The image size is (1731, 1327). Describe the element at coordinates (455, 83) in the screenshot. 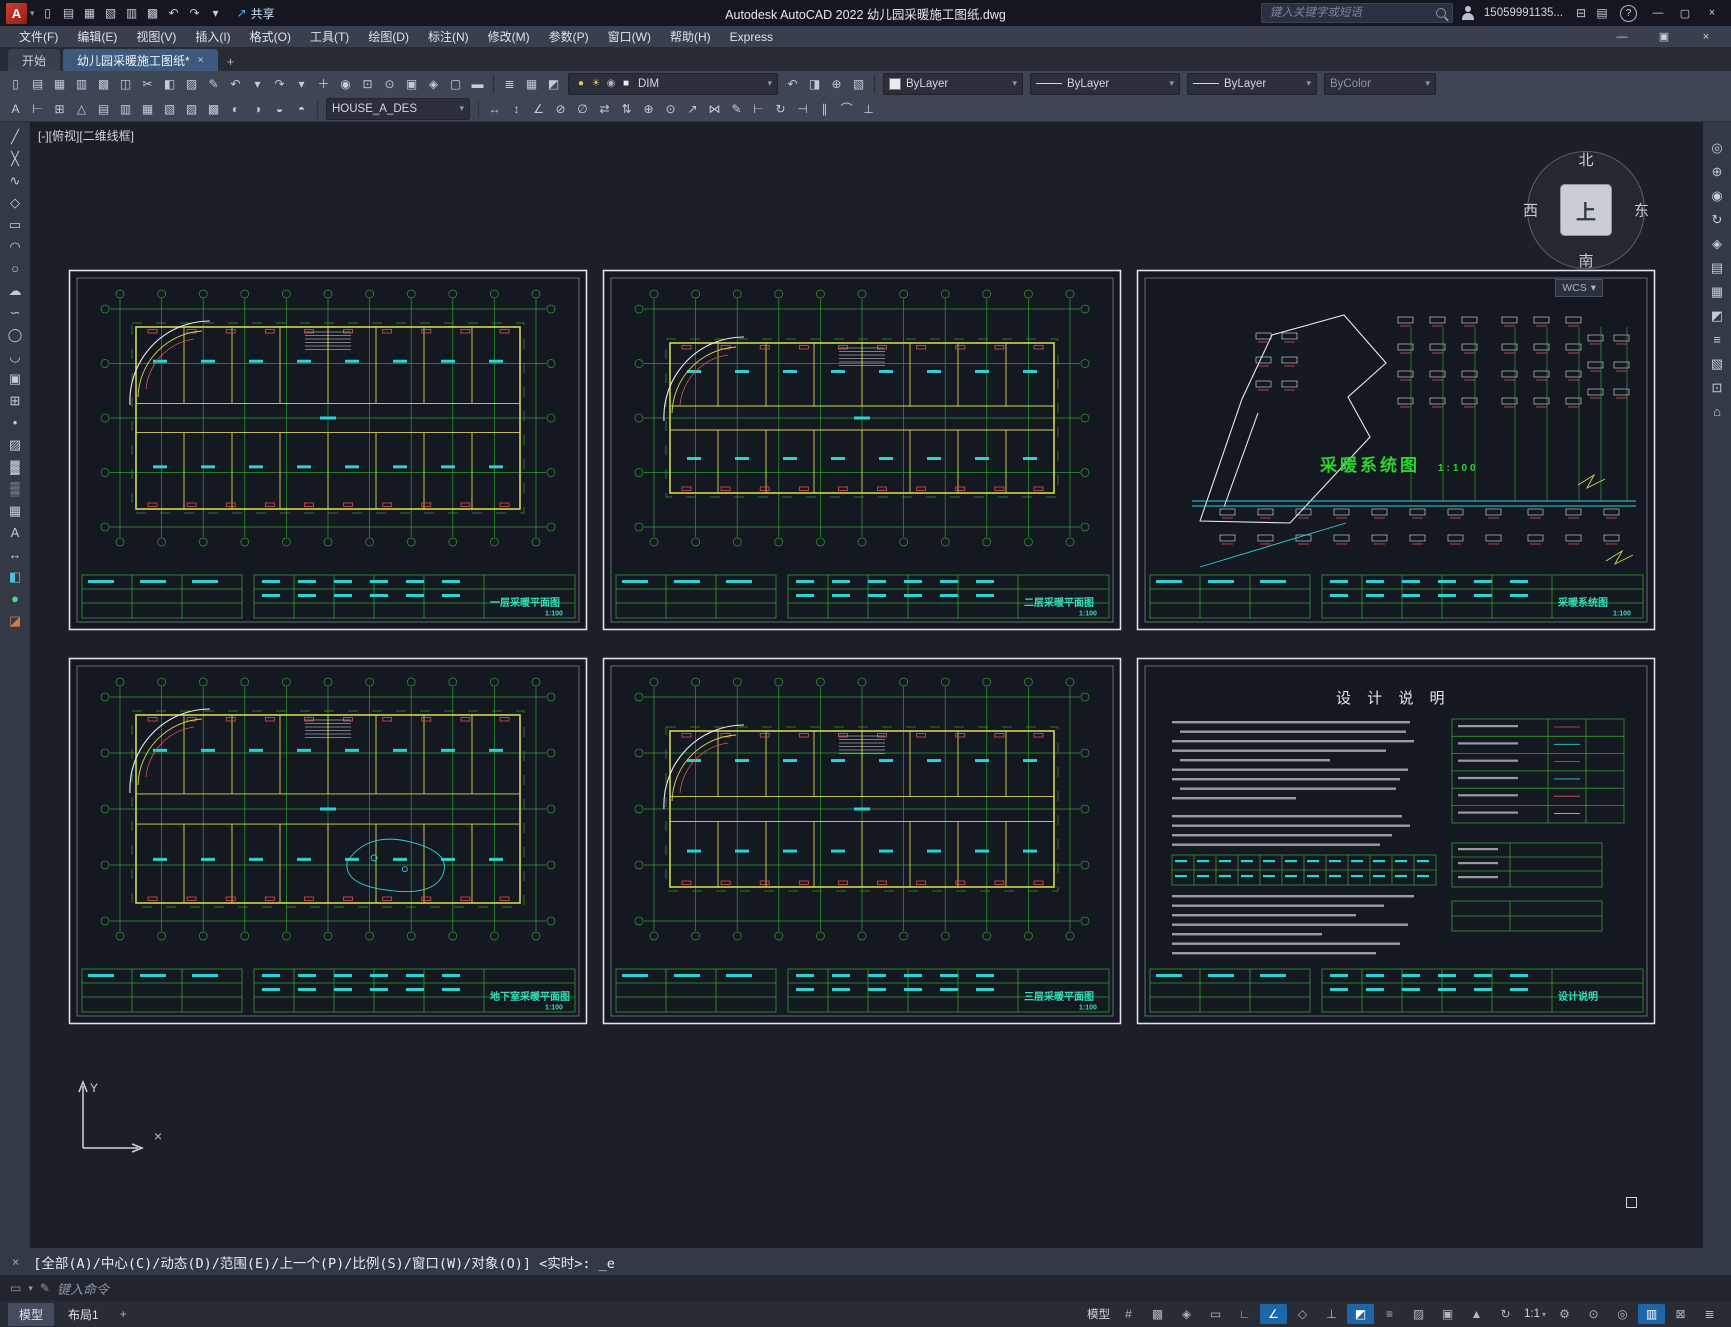

I see `tool-palettes-icon: ▢` at that location.